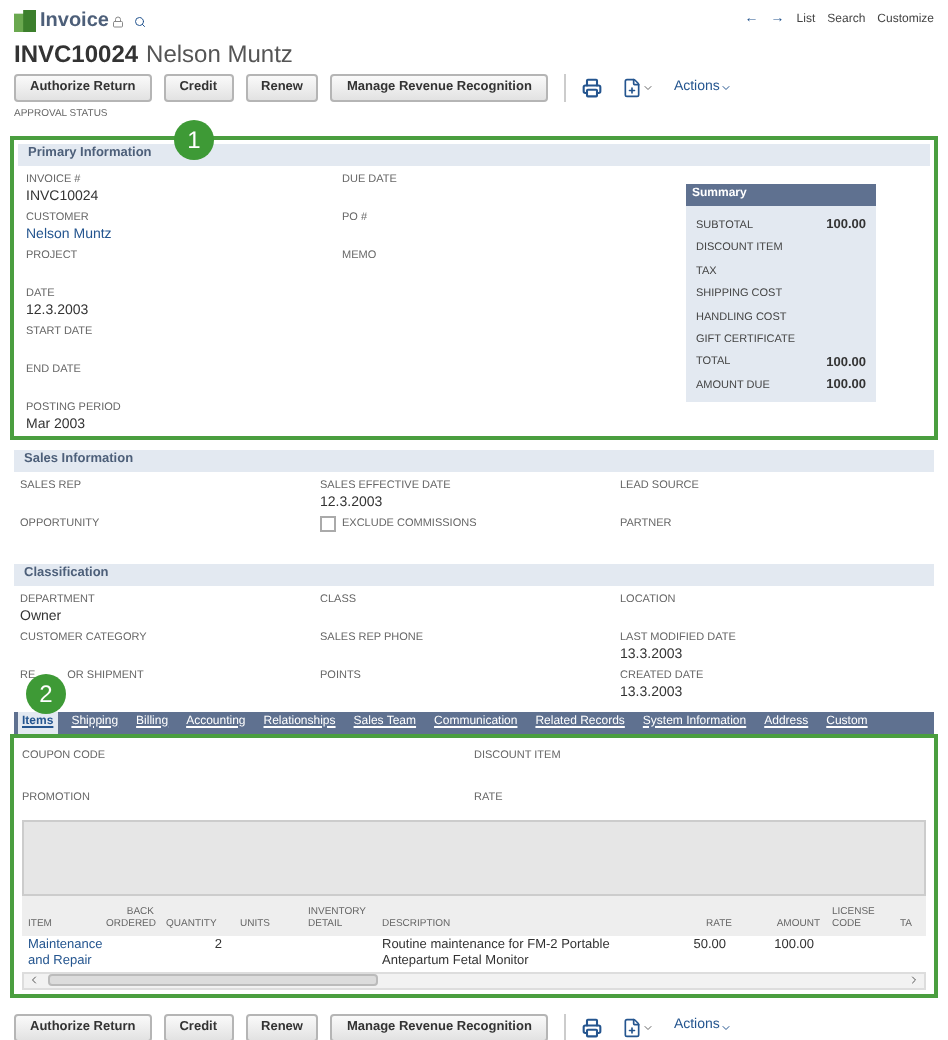 The width and height of the screenshot is (948, 1040). I want to click on lock-icon, so click(118, 21).